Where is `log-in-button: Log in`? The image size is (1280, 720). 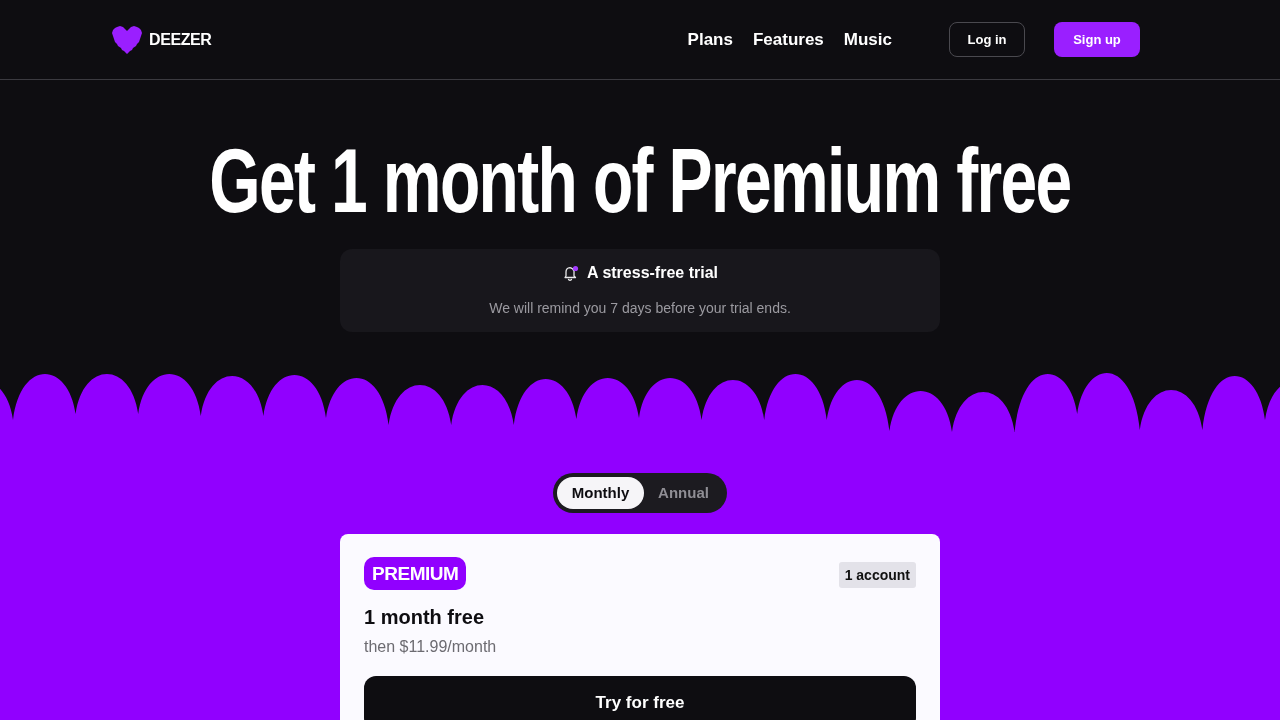
log-in-button: Log in is located at coordinates (987, 39).